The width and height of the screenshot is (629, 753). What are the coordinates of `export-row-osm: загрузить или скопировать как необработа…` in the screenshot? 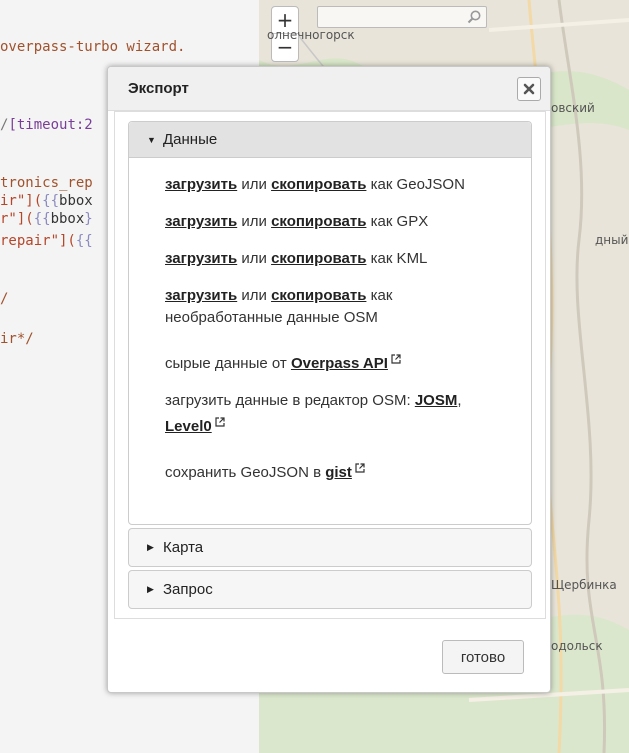 It's located at (335, 307).